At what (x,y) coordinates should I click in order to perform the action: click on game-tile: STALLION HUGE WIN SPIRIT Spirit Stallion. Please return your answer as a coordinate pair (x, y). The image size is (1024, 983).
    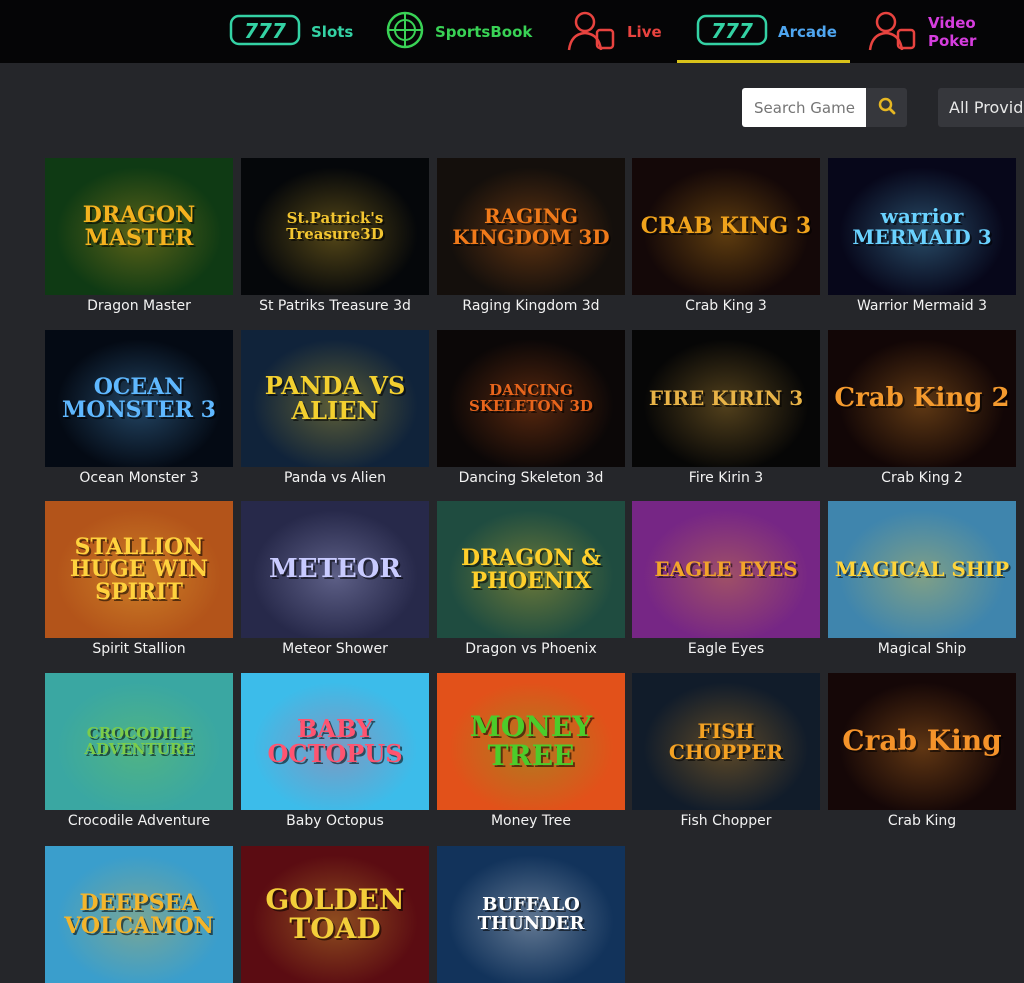
    Looking at the image, I should click on (139, 579).